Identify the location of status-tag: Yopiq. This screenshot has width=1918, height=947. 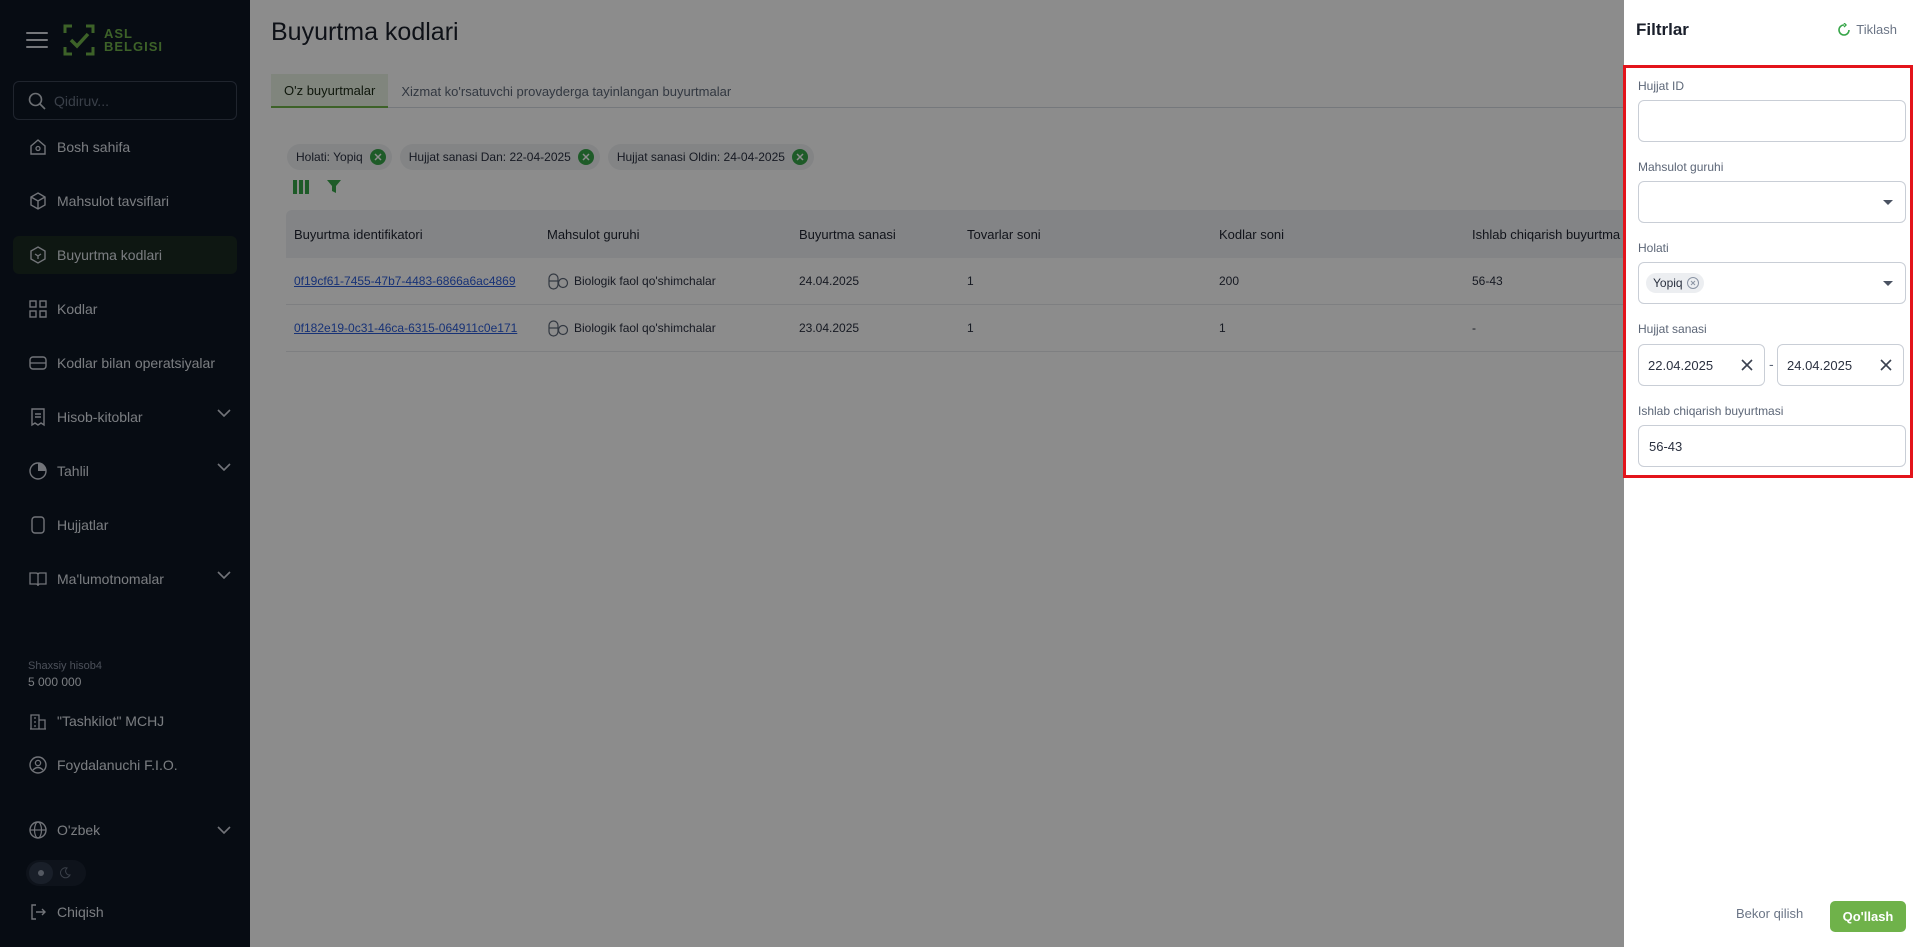
(1675, 283).